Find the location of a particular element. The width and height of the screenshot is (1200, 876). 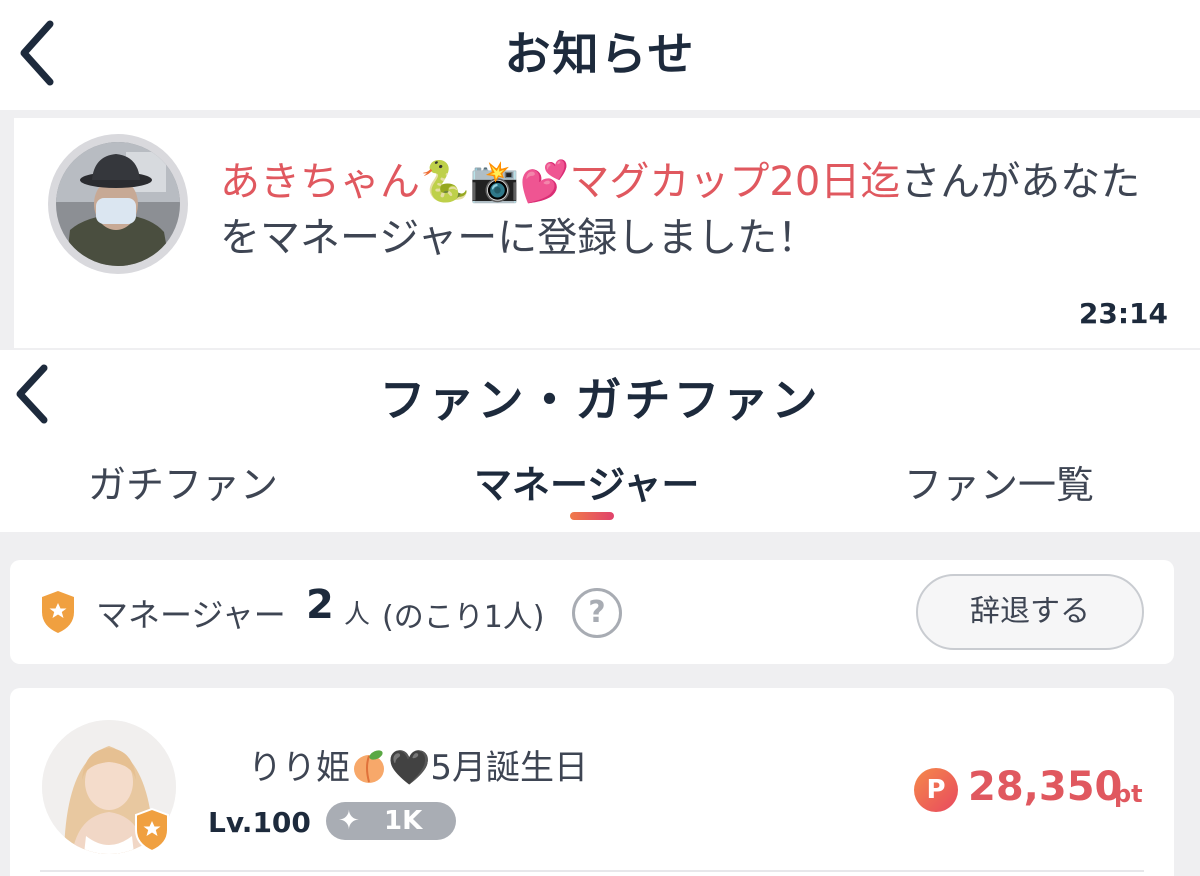

rank-value: 1K is located at coordinates (403, 821).